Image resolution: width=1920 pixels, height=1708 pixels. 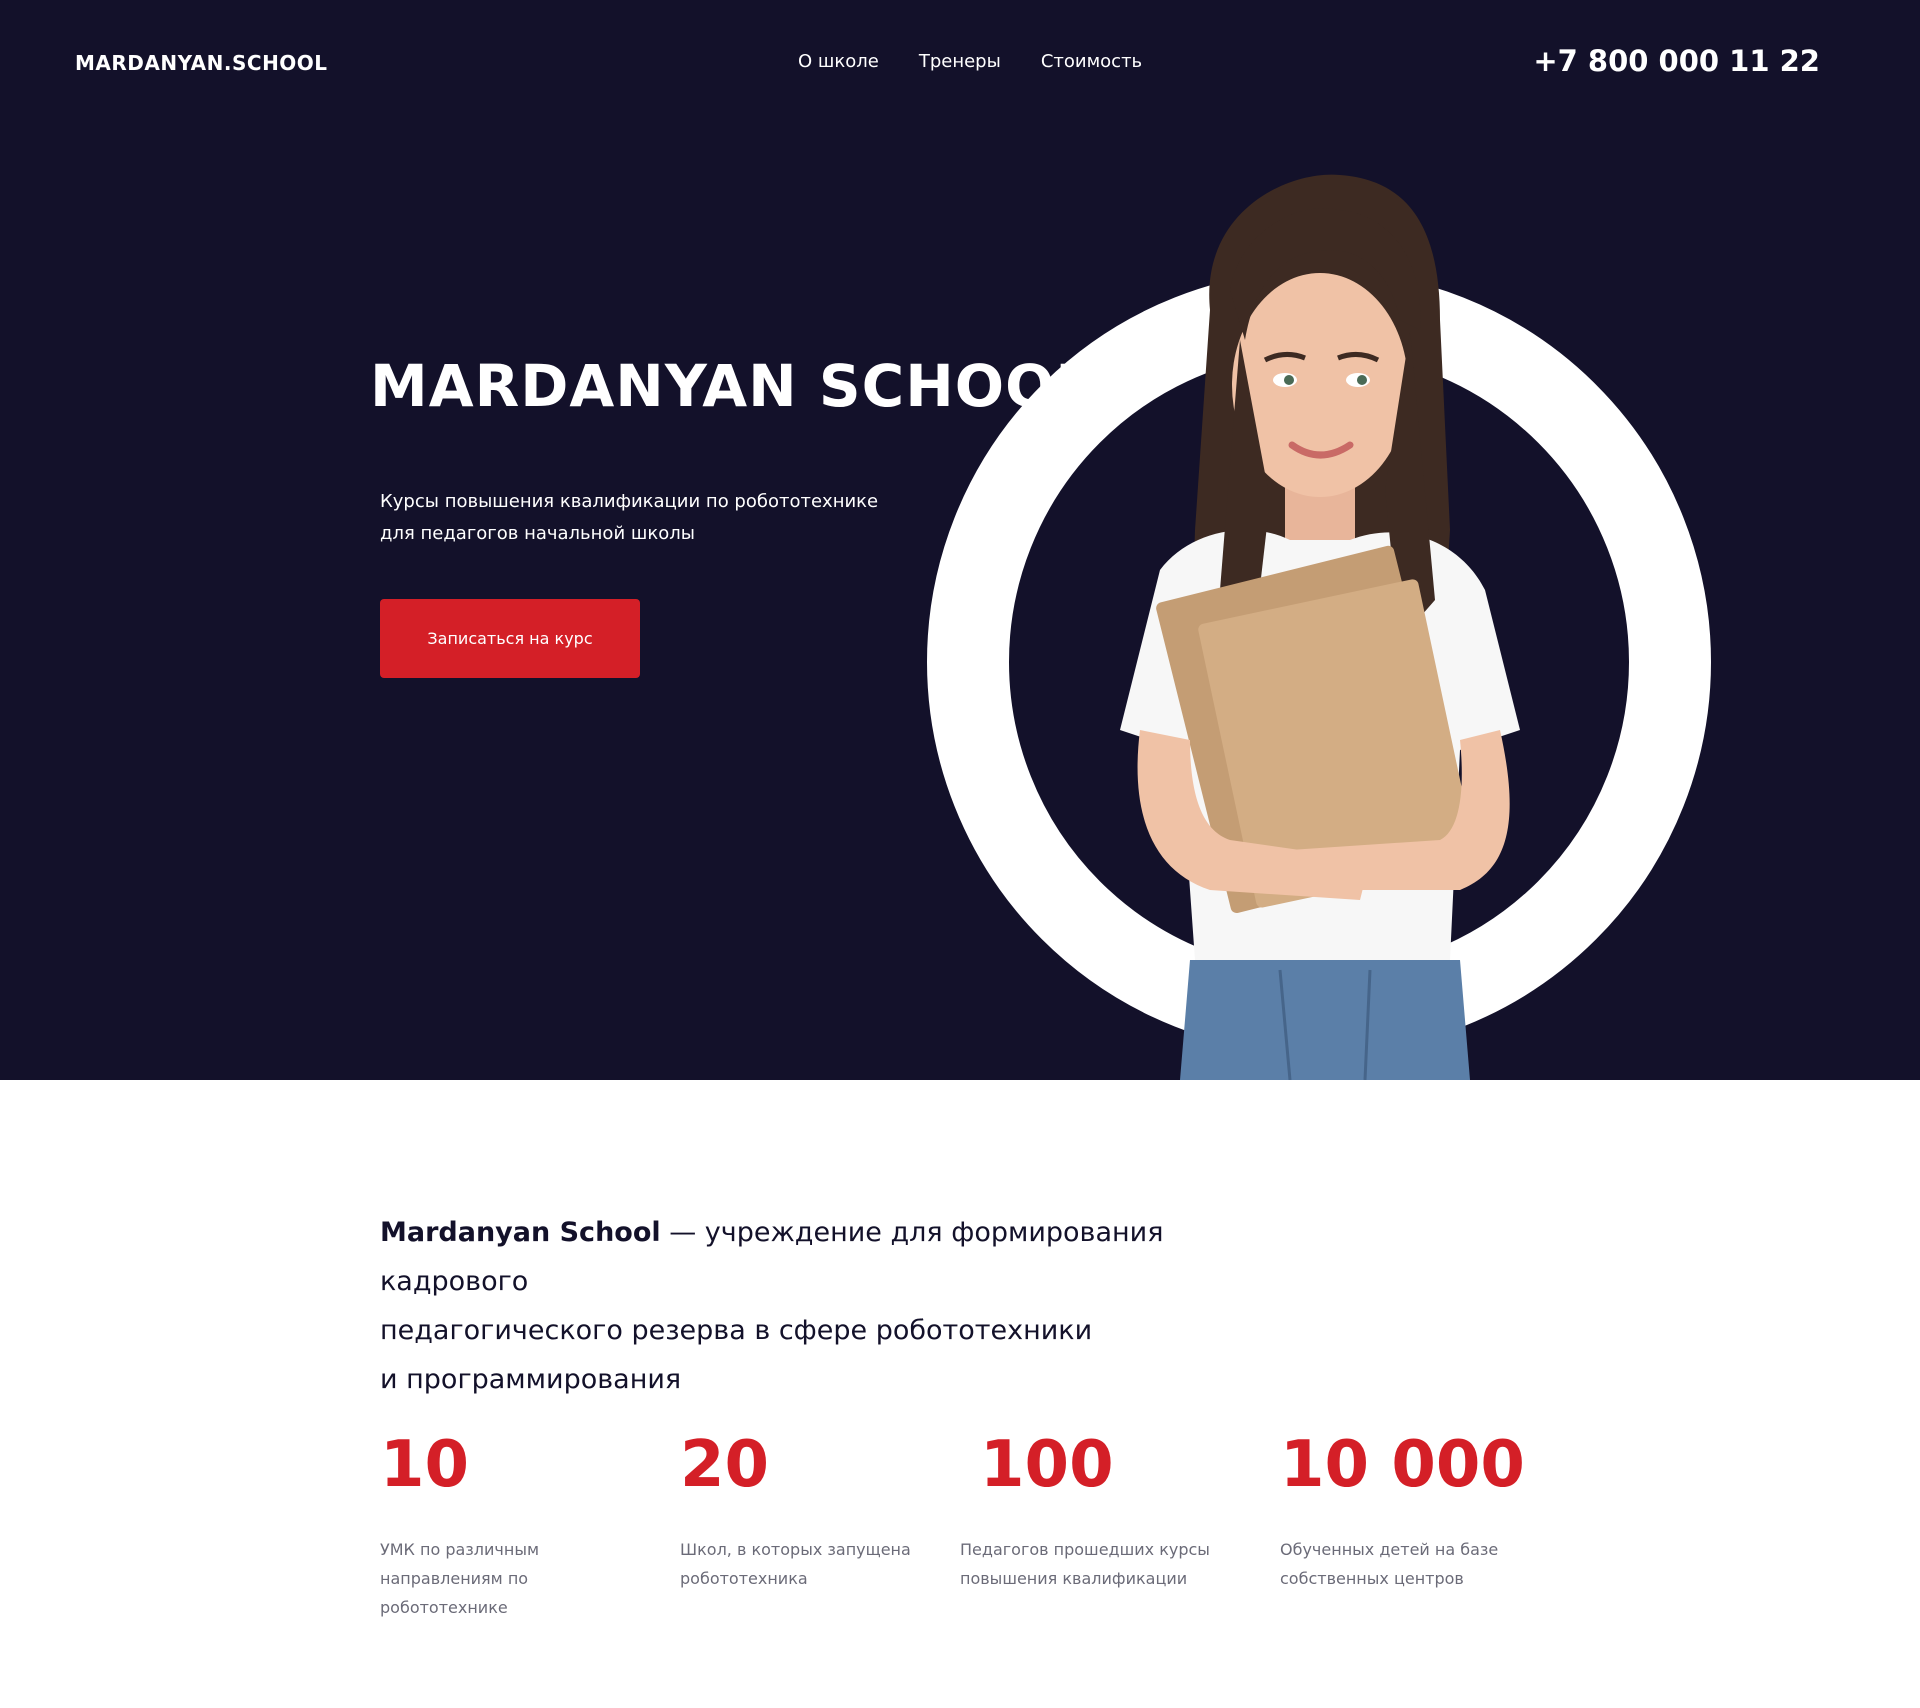 I want to click on phone-number-link: +7 800 000 11 22, so click(x=1676, y=61).